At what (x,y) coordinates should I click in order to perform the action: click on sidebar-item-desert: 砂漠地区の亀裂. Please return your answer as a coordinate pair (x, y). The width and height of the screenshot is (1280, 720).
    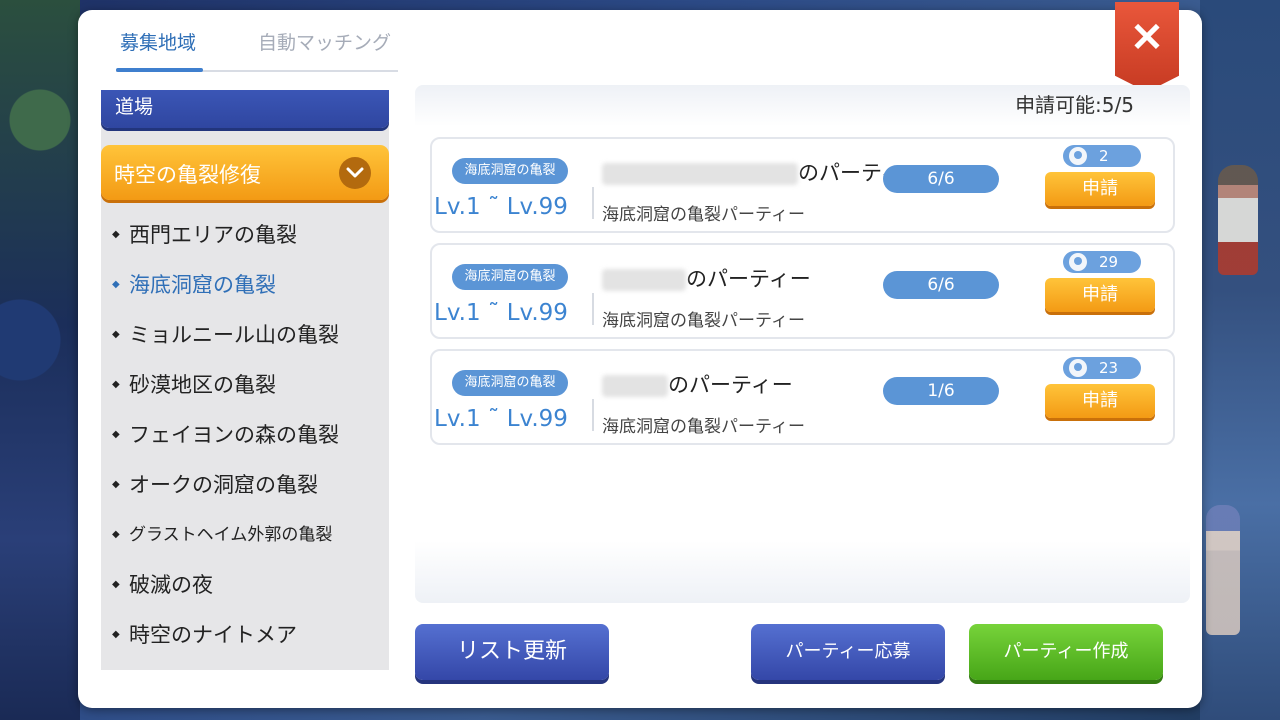
    Looking at the image, I should click on (245, 385).